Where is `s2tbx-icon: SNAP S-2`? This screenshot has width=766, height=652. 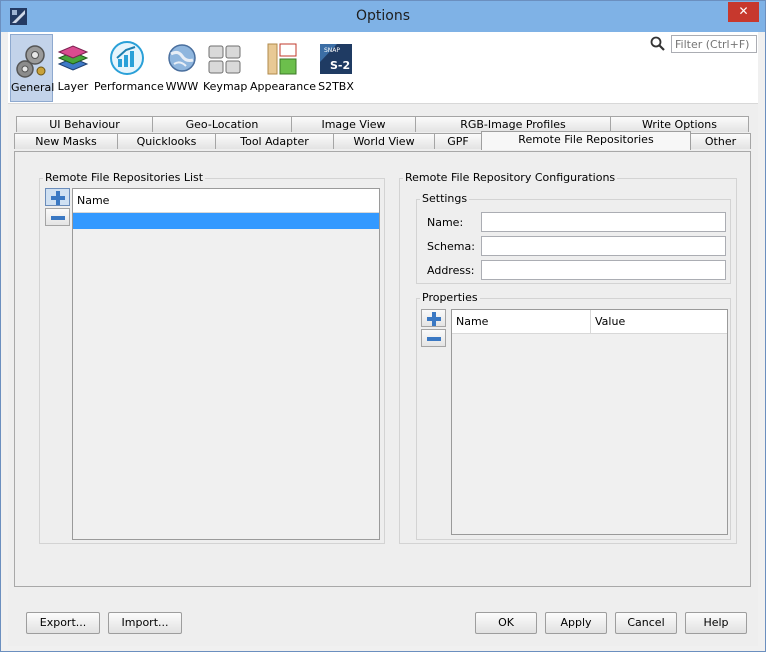
s2tbx-icon: SNAP S-2 is located at coordinates (336, 59).